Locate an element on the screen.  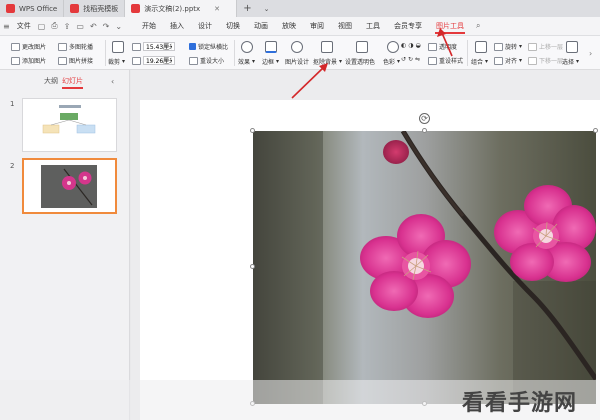
picture-combine-button: 图片拼接 is located at coordinates (75, 60).